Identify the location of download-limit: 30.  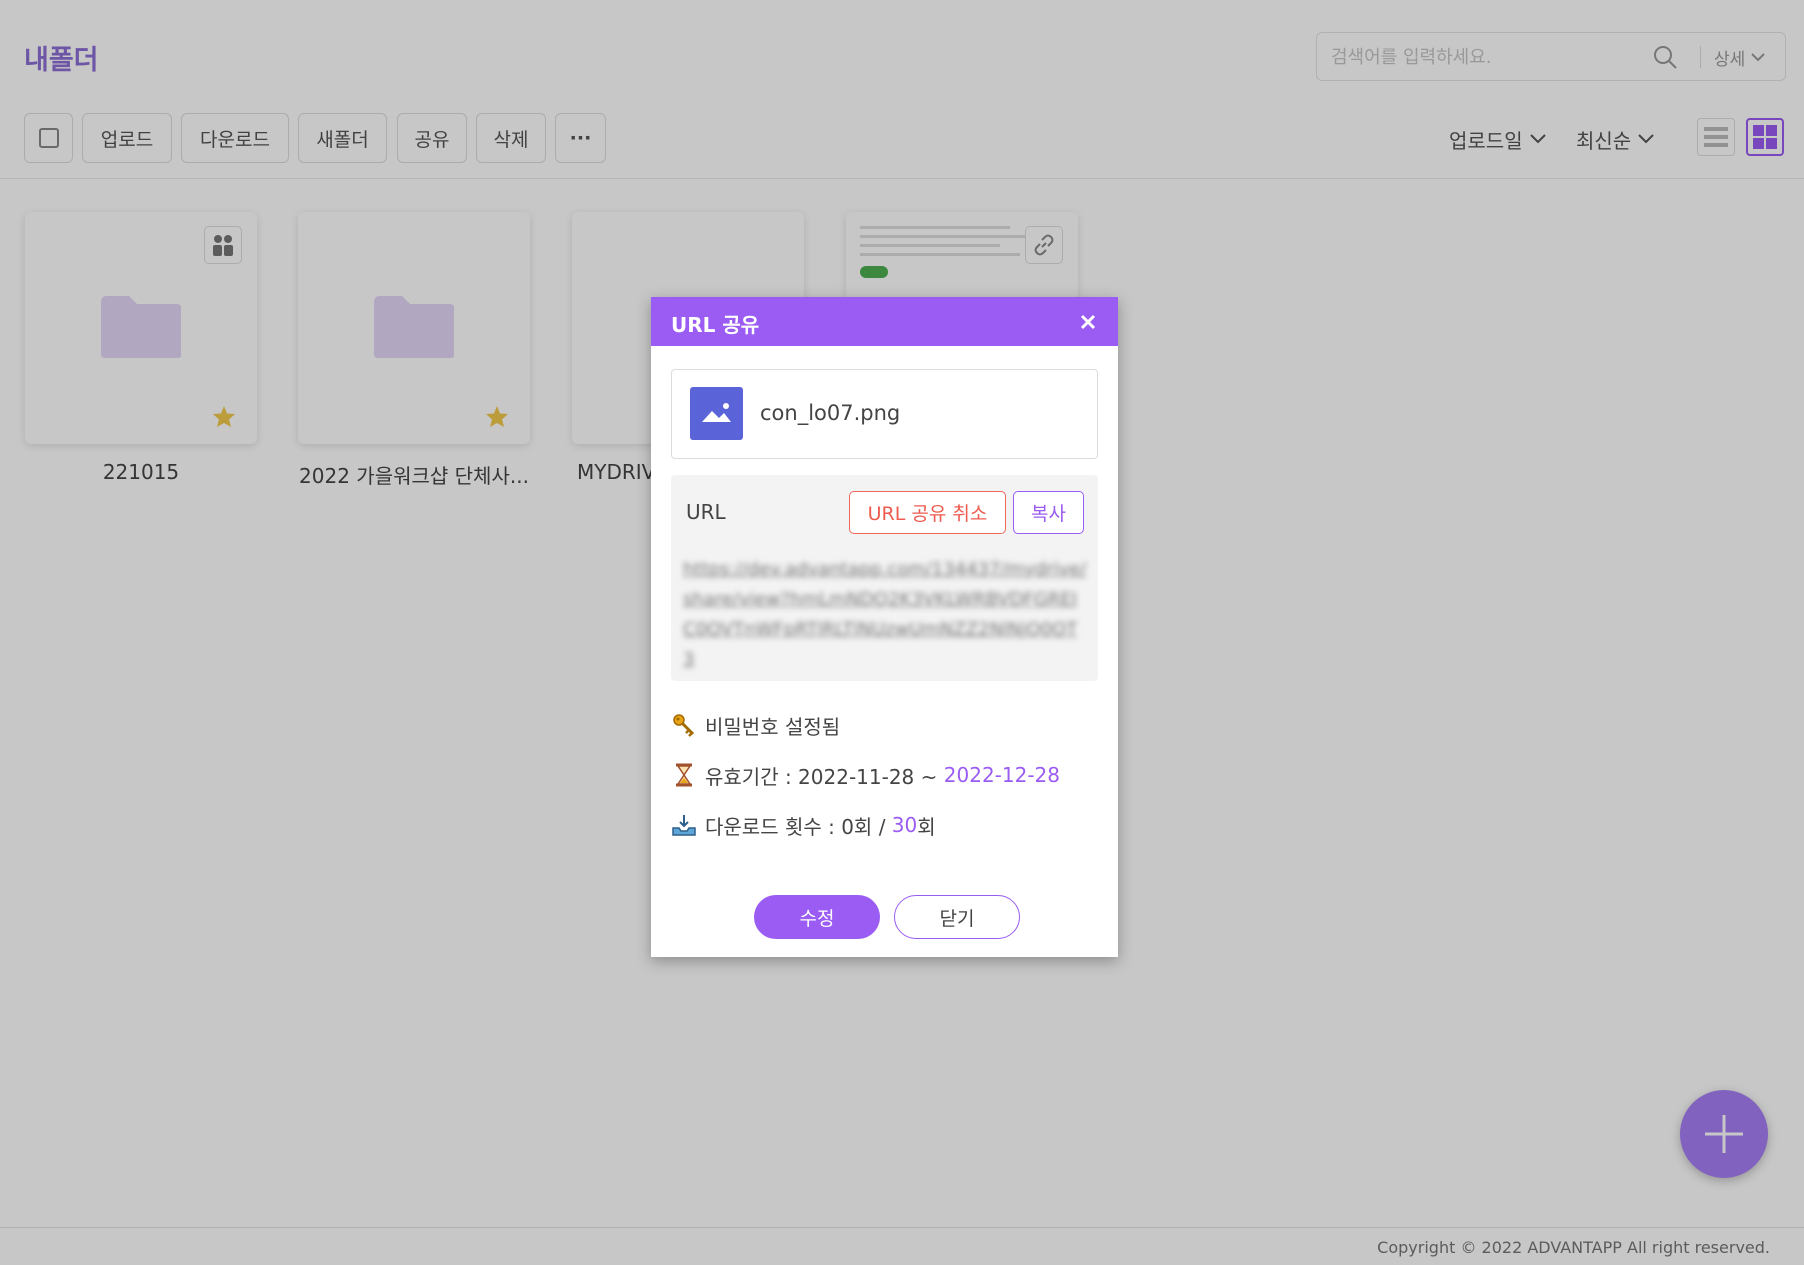
(904, 825).